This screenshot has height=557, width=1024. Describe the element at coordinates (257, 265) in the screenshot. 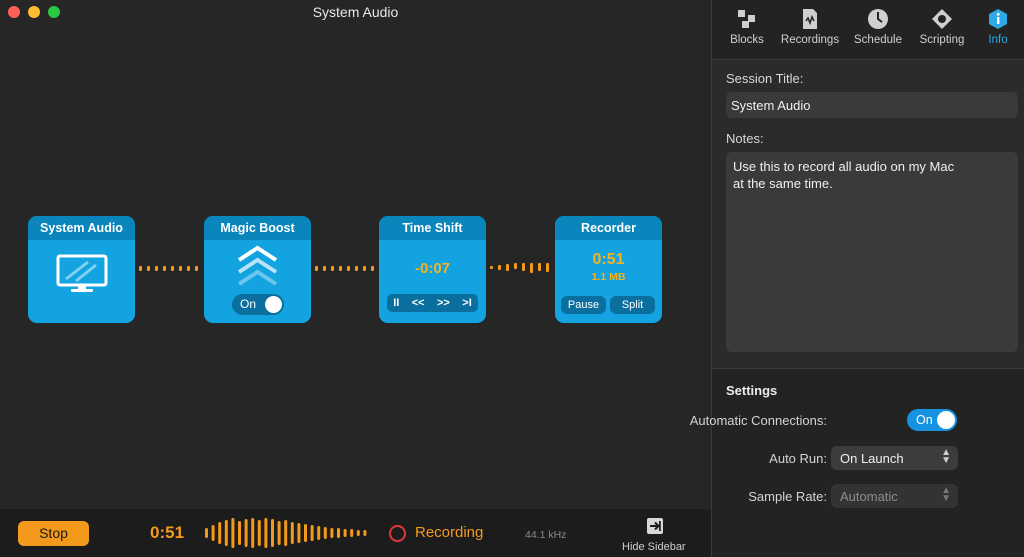

I see `chevrons-up-icon` at that location.